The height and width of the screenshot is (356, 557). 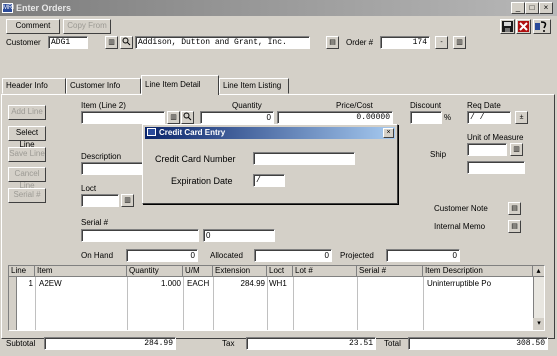 I want to click on table-cell-quantity: 1.000, so click(x=155, y=283).